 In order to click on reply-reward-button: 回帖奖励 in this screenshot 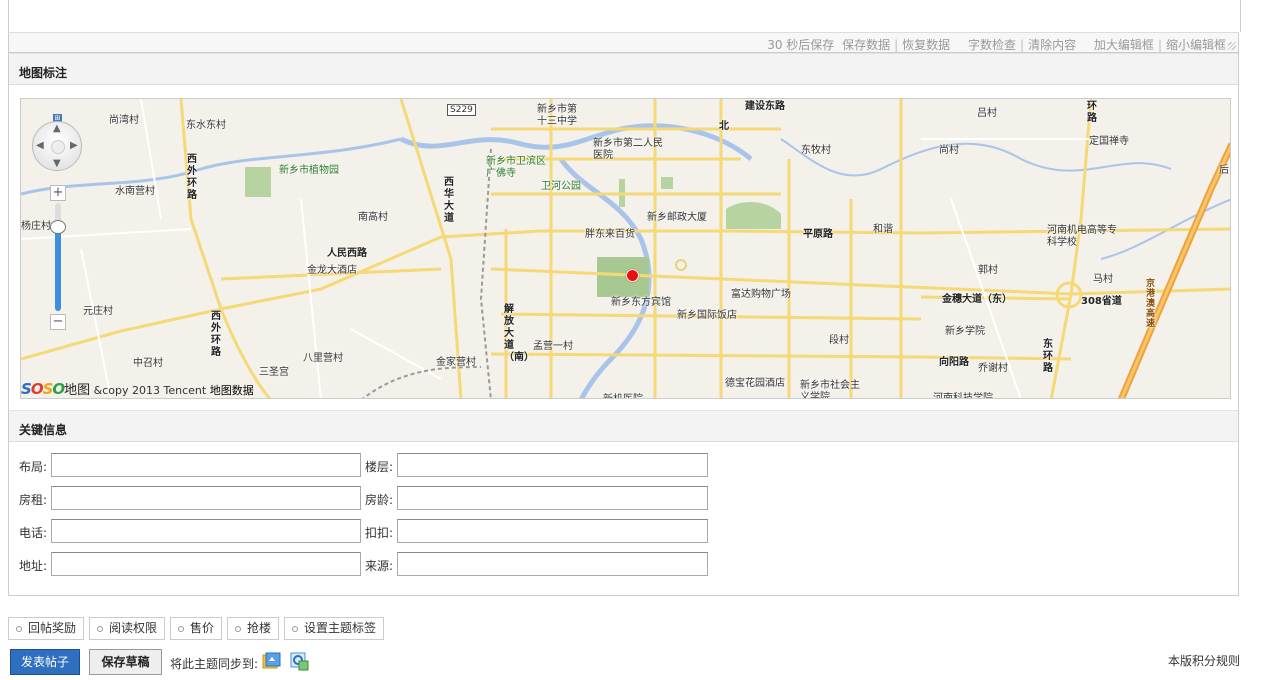, I will do `click(46, 628)`.